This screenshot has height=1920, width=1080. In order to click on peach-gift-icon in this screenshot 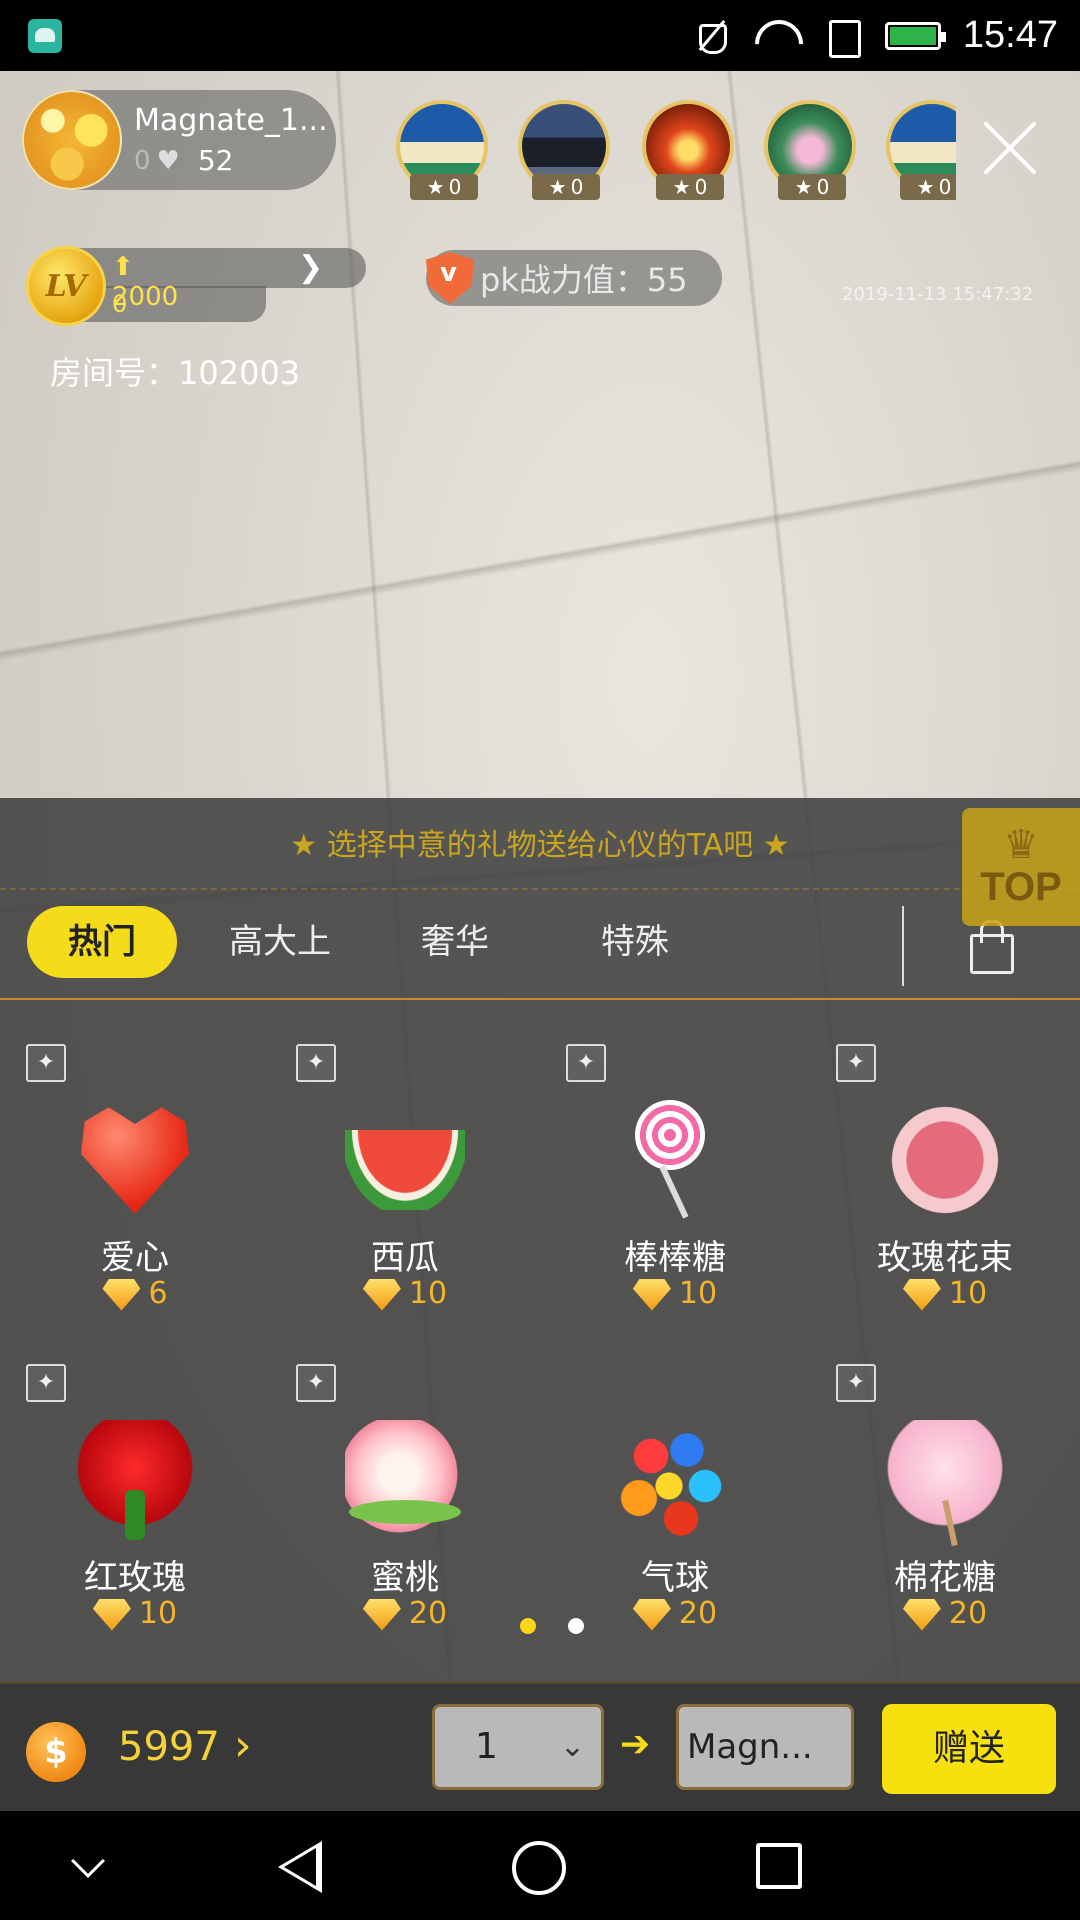, I will do `click(405, 1480)`.